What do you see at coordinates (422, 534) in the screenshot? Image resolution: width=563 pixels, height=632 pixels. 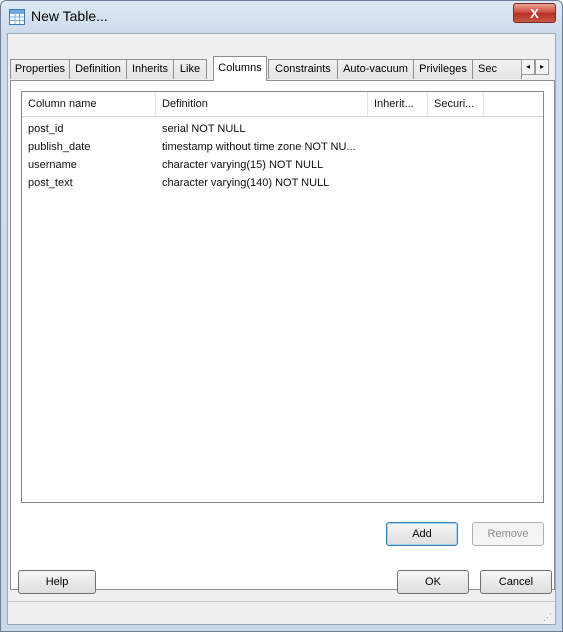 I see `add-button: Add` at bounding box center [422, 534].